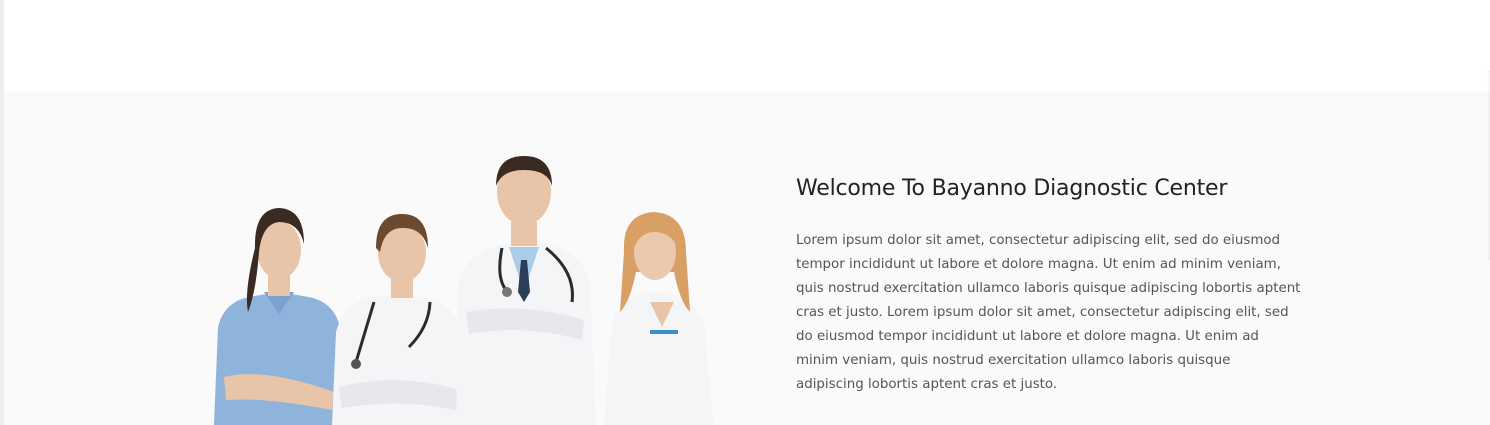 Image resolution: width=1490 pixels, height=425 pixels. I want to click on welcome-title: Welcome To Bayanno Diagnostic Center, so click(1012, 188).